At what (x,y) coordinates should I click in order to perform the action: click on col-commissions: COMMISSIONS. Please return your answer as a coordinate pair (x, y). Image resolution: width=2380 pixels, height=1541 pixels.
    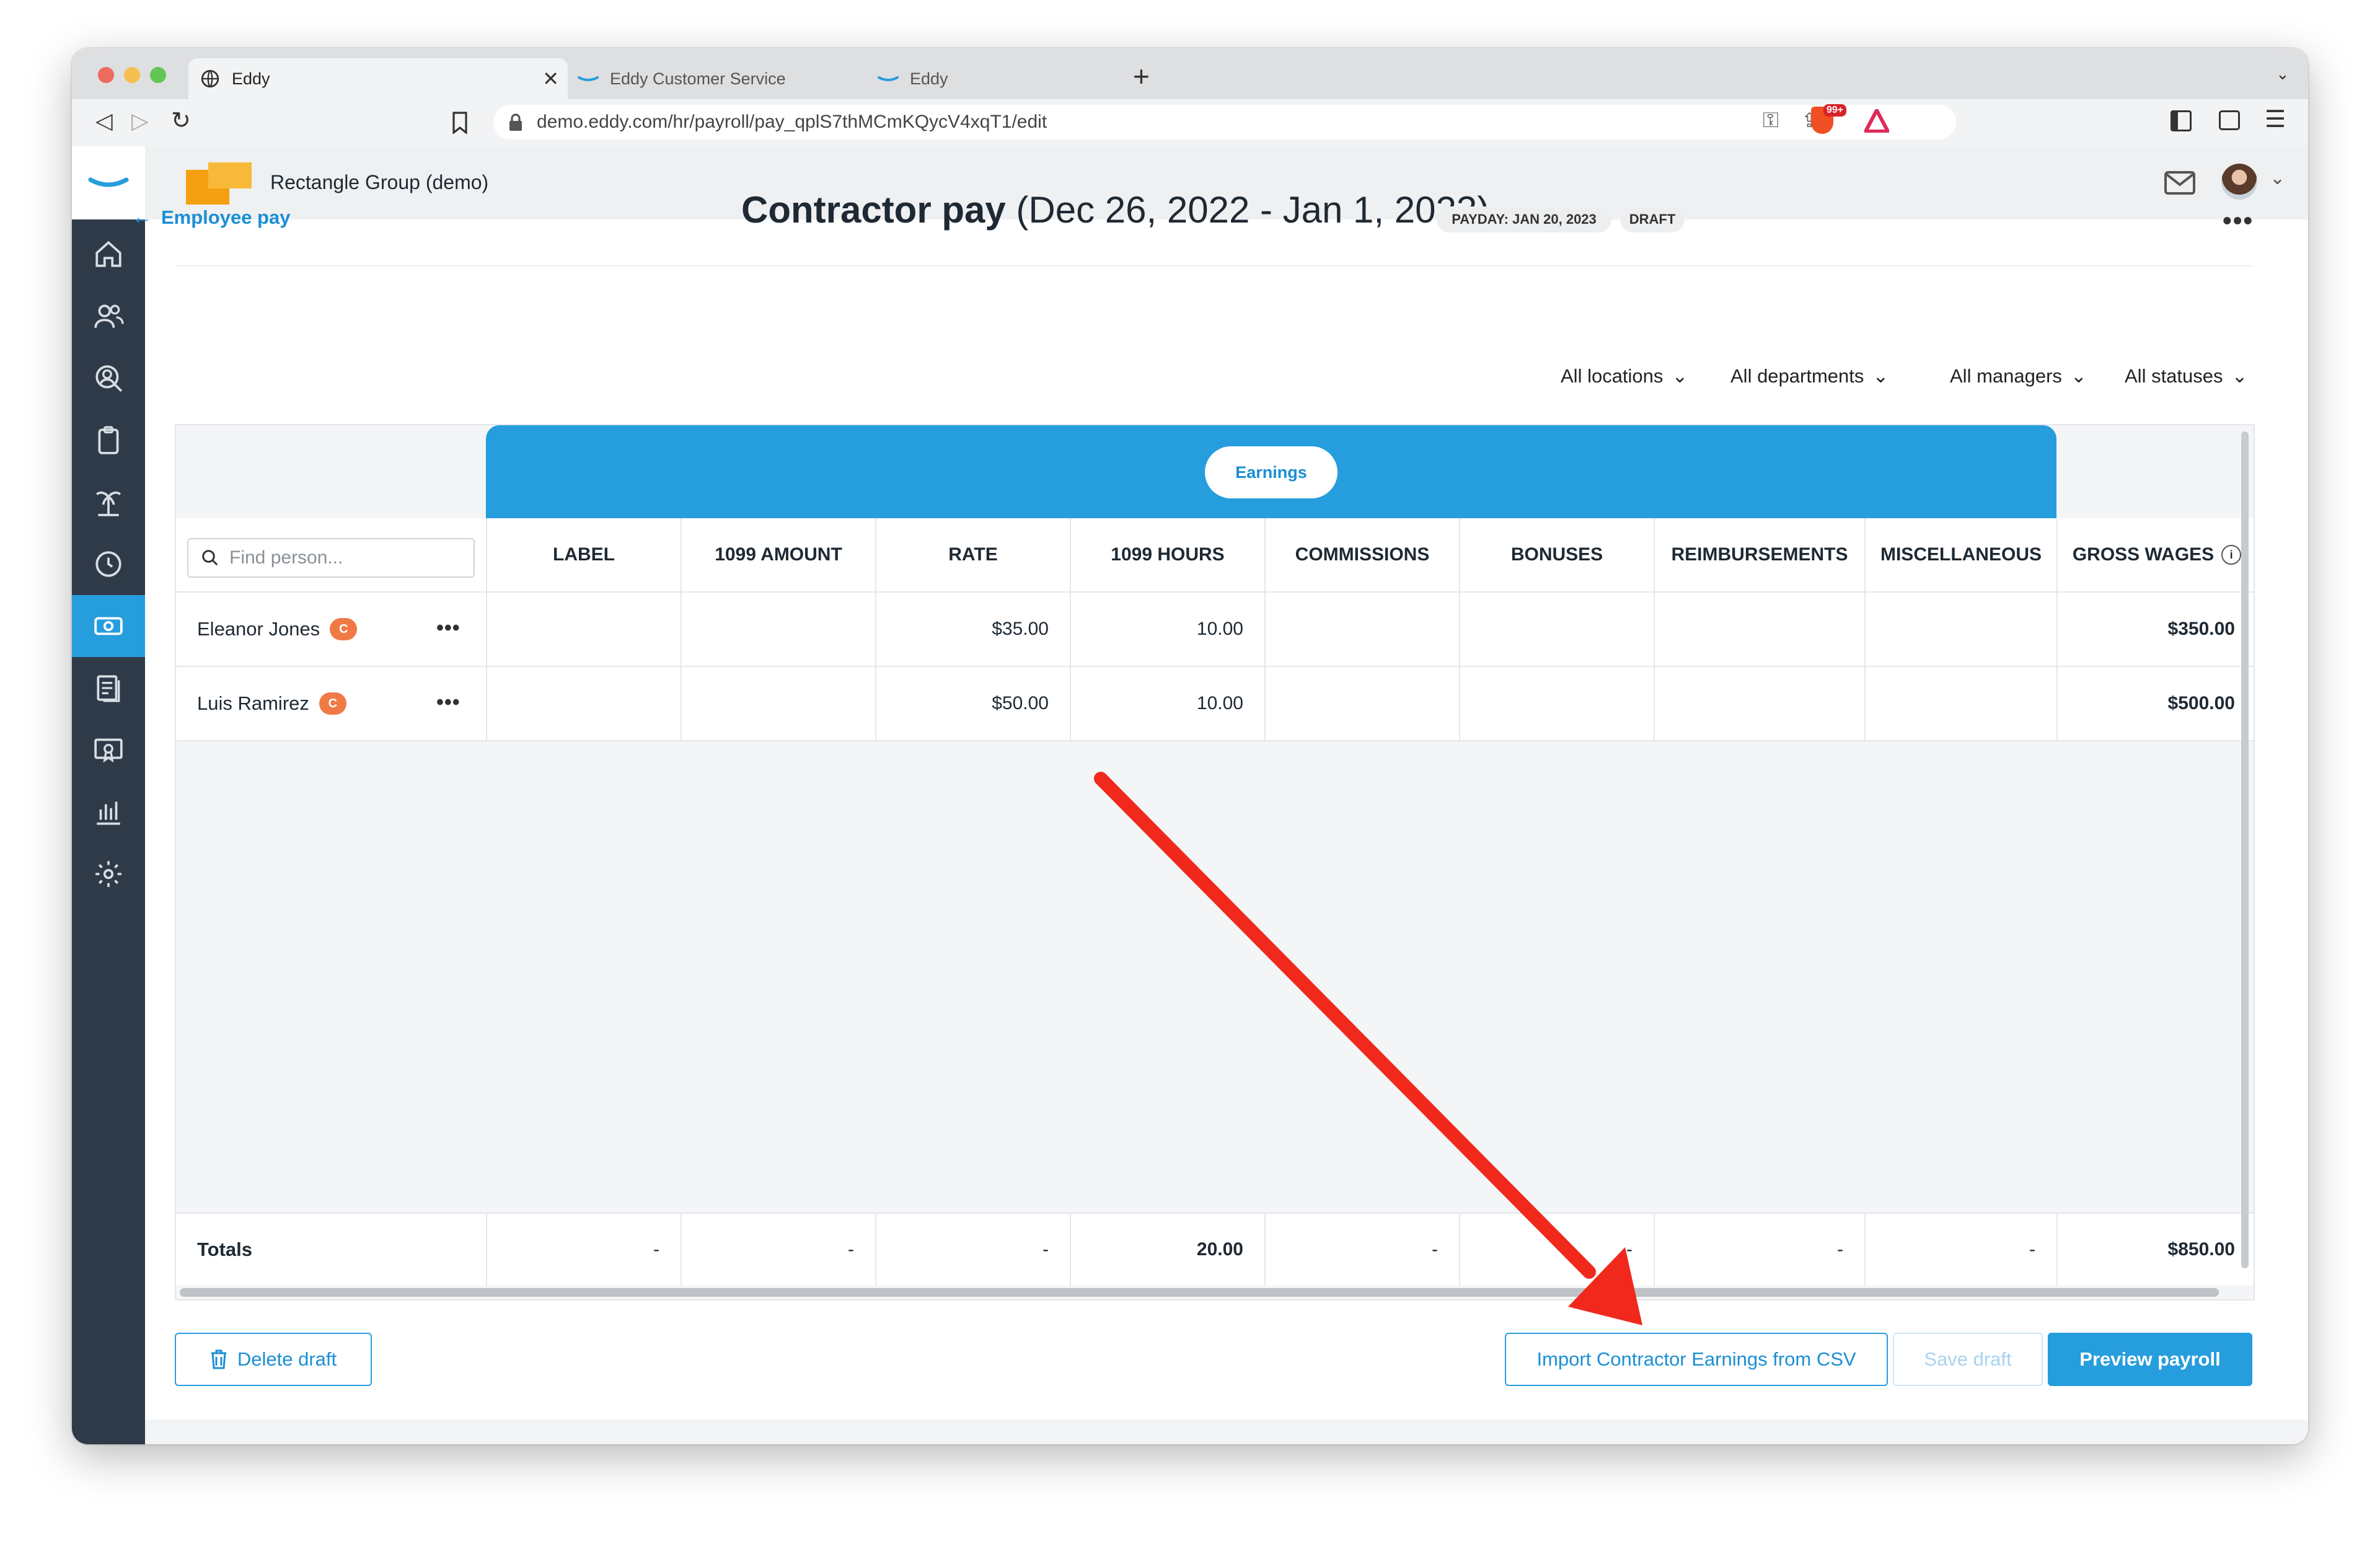
    Looking at the image, I should click on (1361, 554).